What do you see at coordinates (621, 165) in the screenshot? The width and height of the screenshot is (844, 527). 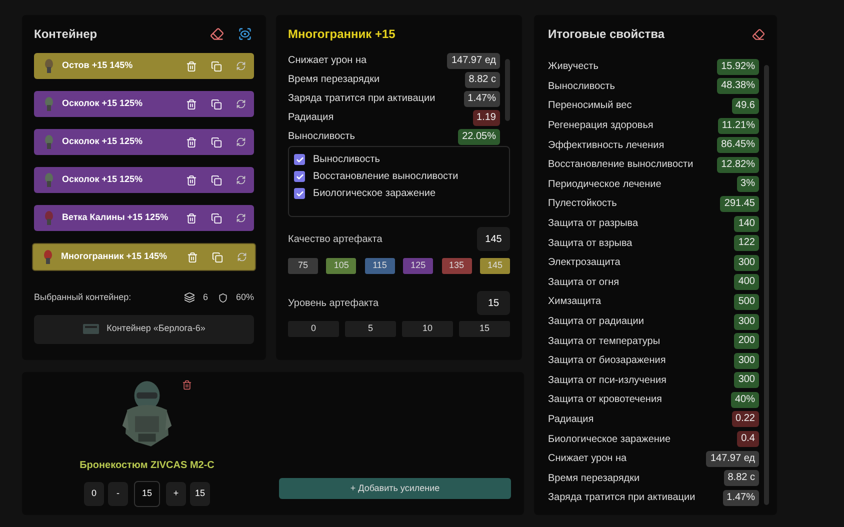 I see `stat-label: Восстановление выносливости` at bounding box center [621, 165].